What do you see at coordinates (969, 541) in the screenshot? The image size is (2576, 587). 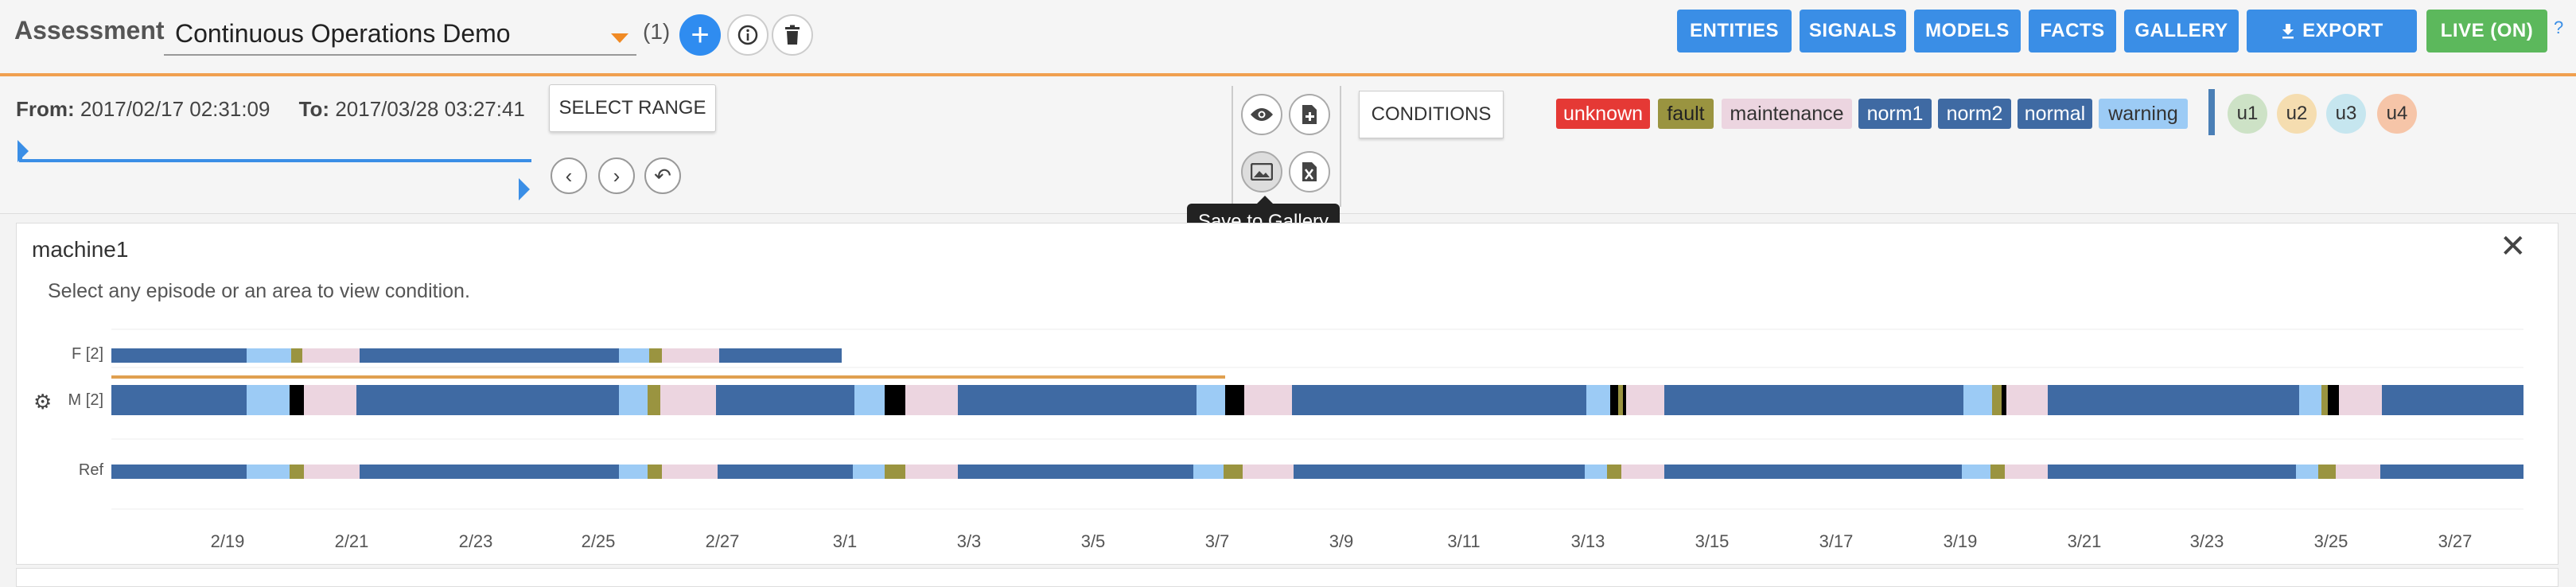 I see `x-tick: 3/3` at bounding box center [969, 541].